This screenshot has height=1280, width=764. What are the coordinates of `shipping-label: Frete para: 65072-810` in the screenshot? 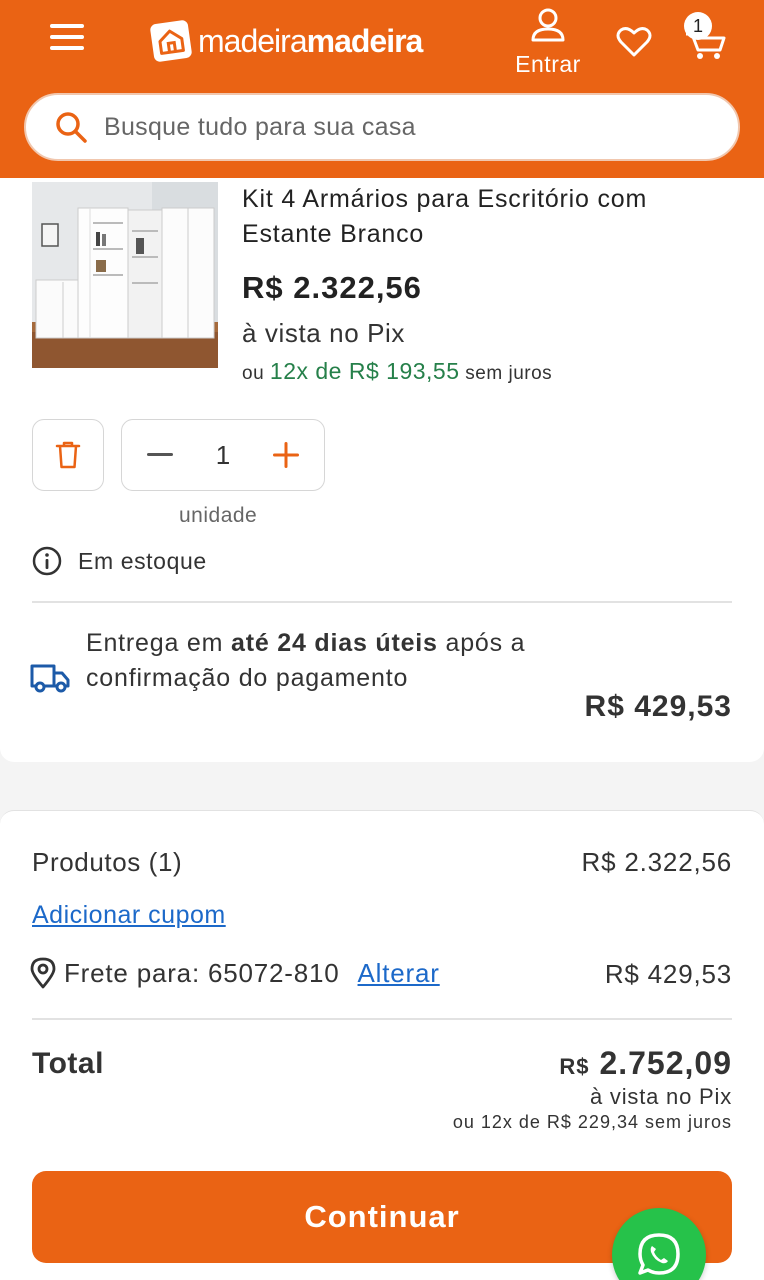 It's located at (202, 972).